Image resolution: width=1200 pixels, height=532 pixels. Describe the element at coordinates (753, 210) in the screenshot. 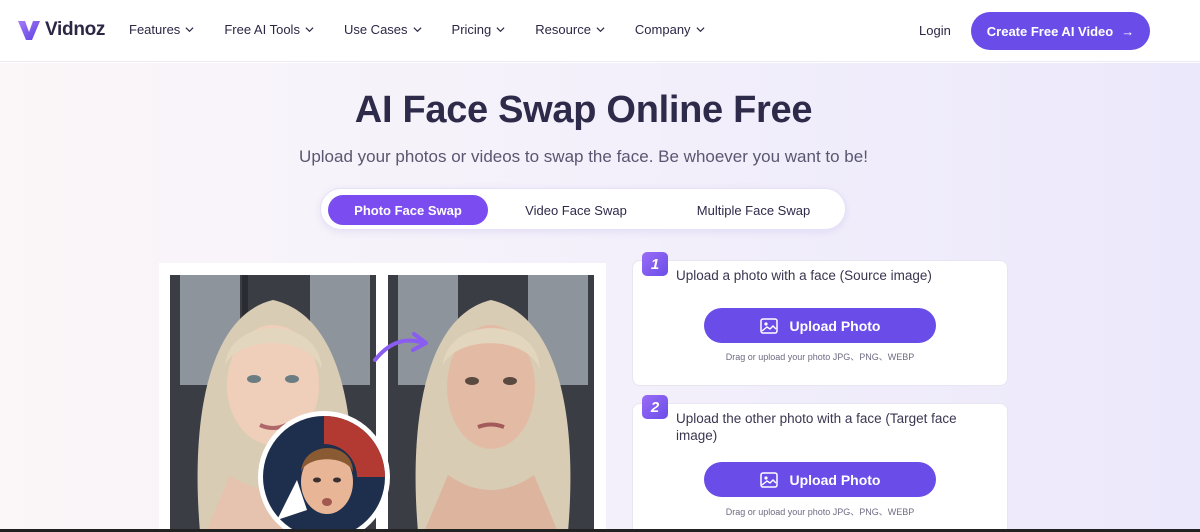

I see `tab-multiple-face-swap: Multiple Face Swap` at that location.